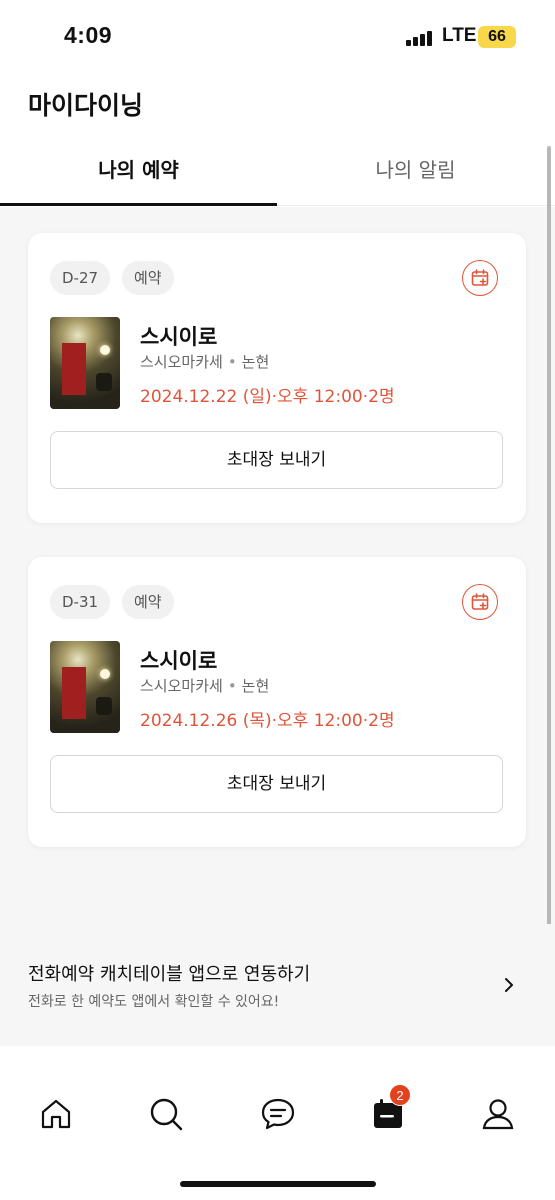  Describe the element at coordinates (277, 36) in the screenshot. I see `status-bar: 4:09 LTE 66` at that location.